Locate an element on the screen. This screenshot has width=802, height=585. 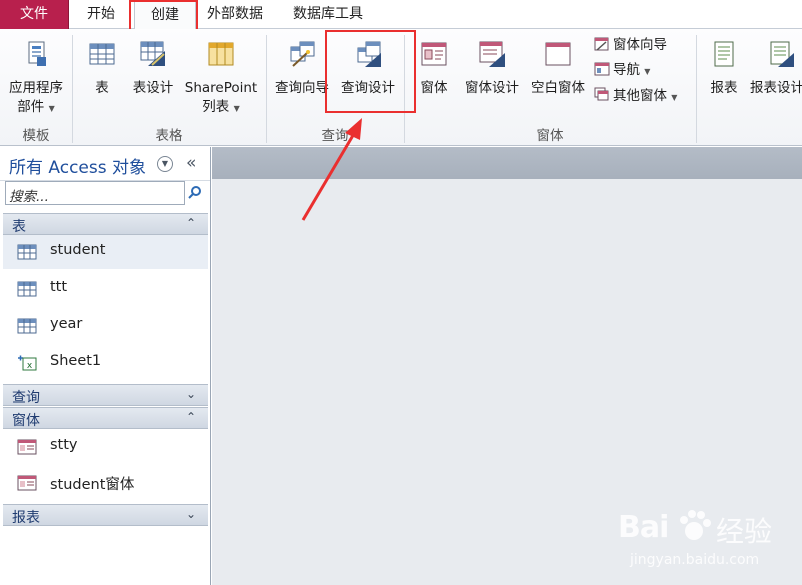
more-forms-label: 其他窗体 is located at coordinates (640, 96).